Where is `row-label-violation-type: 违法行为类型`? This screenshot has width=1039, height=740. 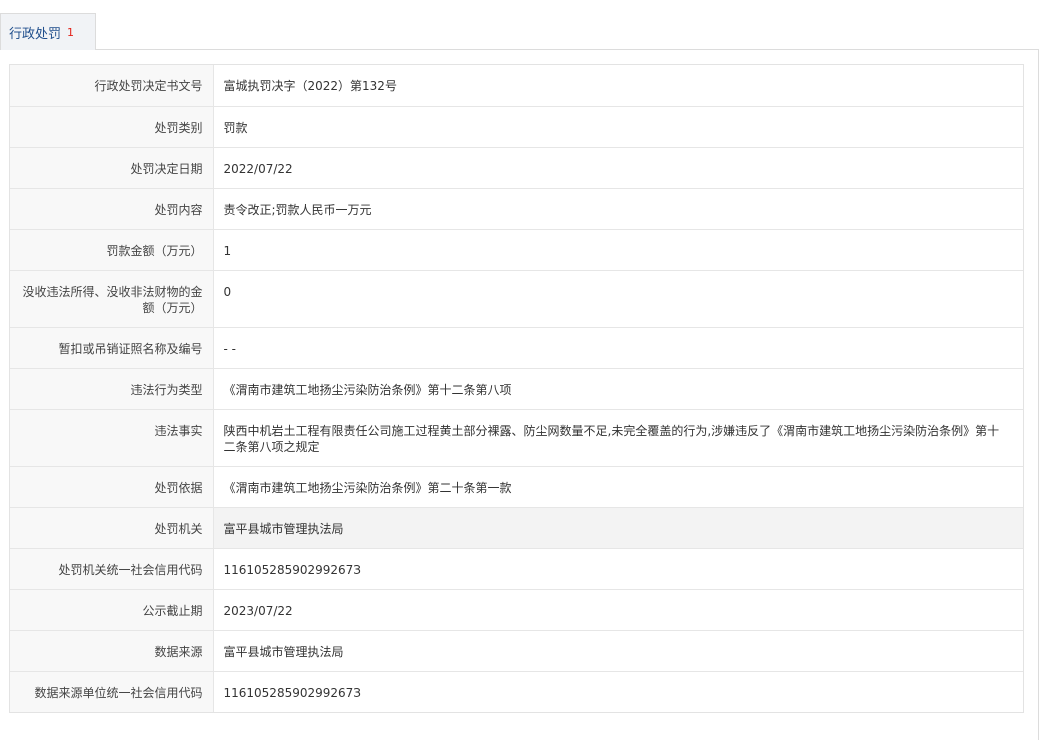 row-label-violation-type: 违法行为类型 is located at coordinates (112, 389).